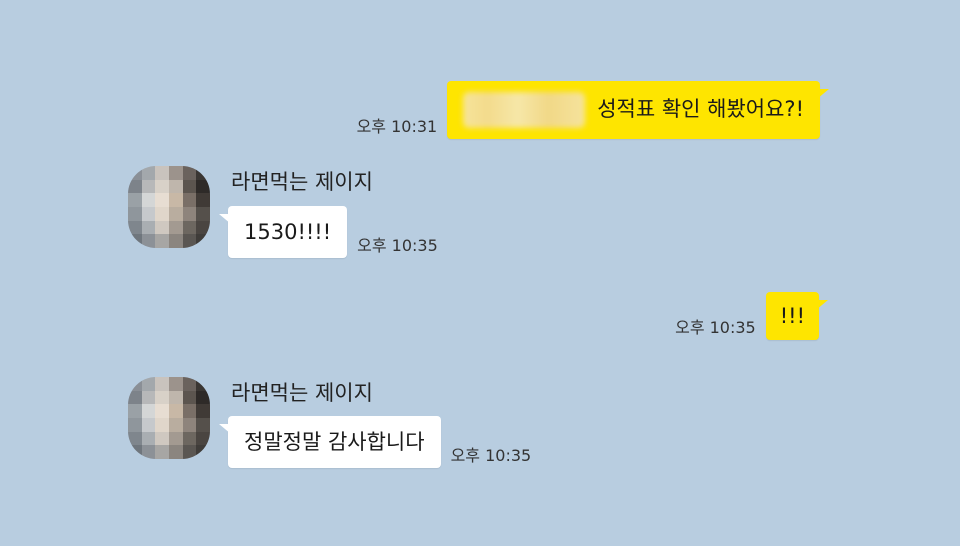 Image resolution: width=960 pixels, height=546 pixels. Describe the element at coordinates (288, 232) in the screenshot. I see `message-text: 1530!!!!` at that location.